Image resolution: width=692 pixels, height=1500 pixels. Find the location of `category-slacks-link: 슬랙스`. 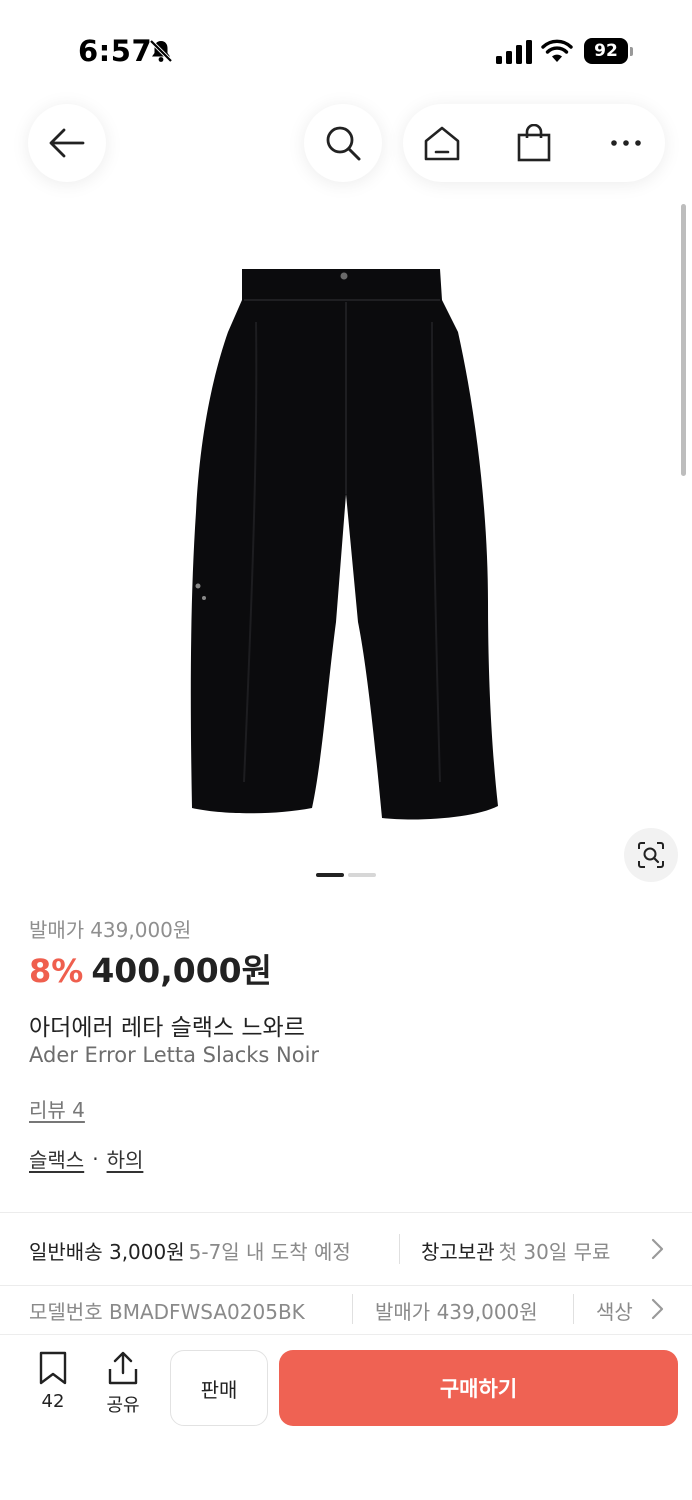

category-slacks-link: 슬랙스 is located at coordinates (56, 1158).